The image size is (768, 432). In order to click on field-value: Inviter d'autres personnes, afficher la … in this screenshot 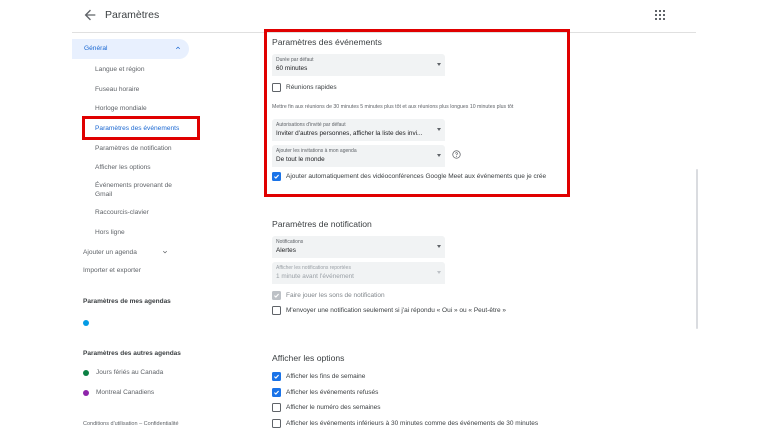, I will do `click(349, 133)`.